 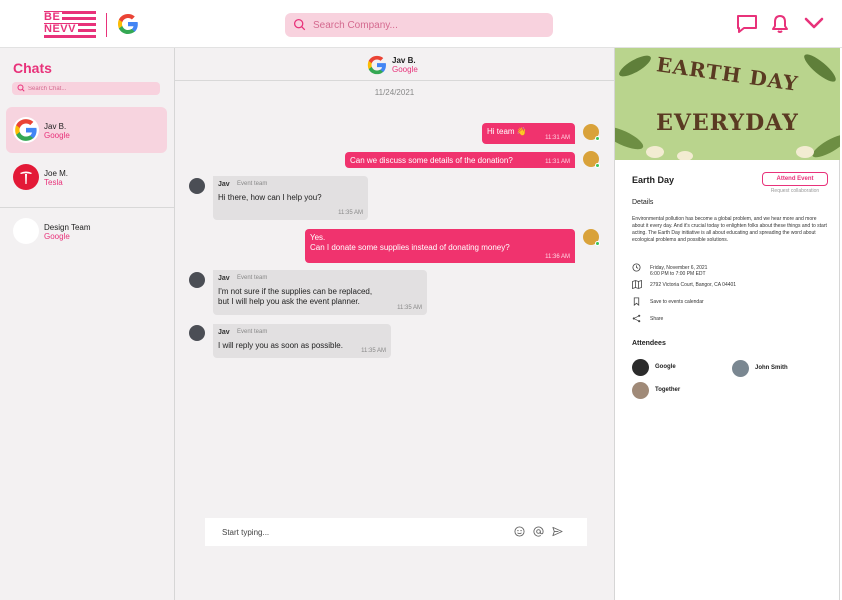 I want to click on message-text: Hi there, how can I help you?, so click(x=270, y=197).